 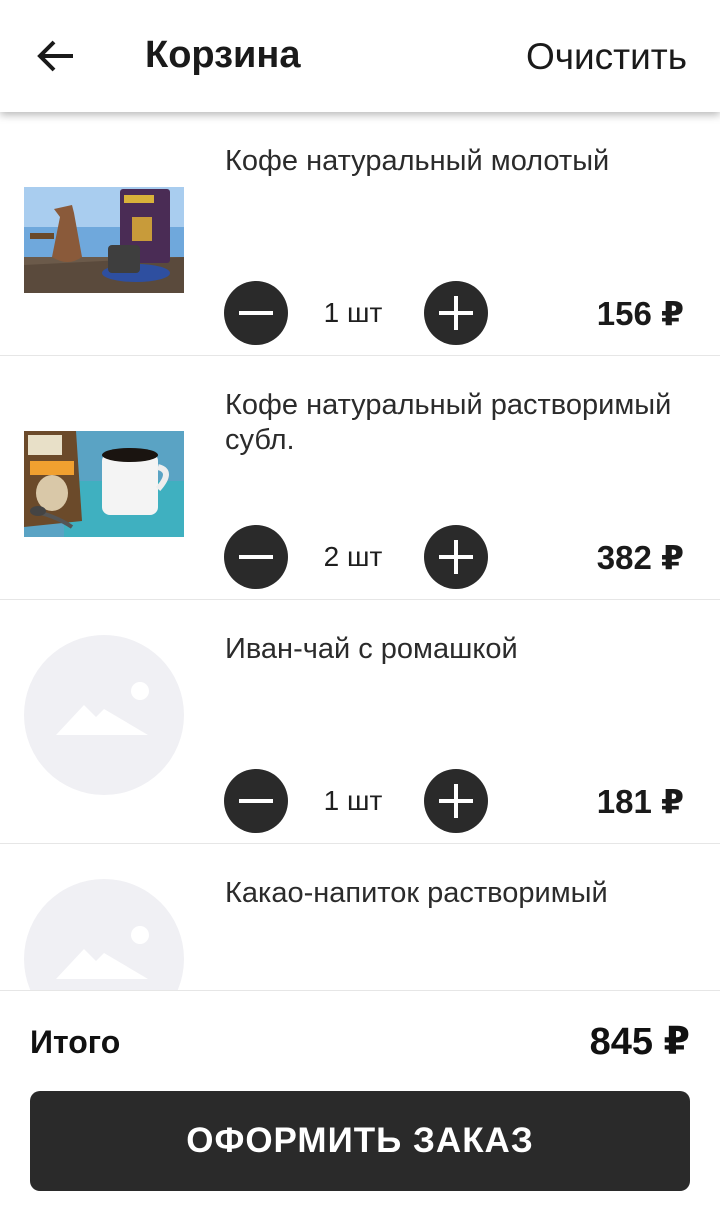 I want to click on item-price: 156 ₽, so click(x=640, y=313).